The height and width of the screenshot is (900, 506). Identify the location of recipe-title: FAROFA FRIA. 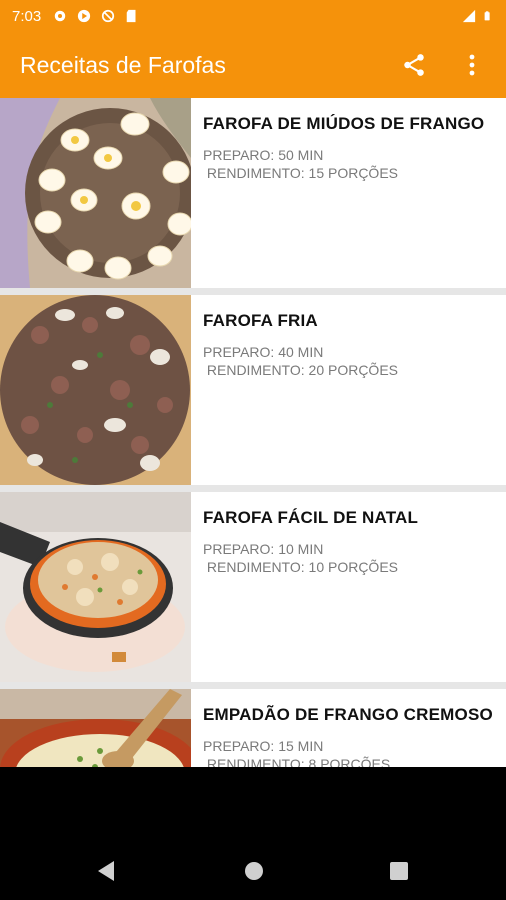
(260, 320).